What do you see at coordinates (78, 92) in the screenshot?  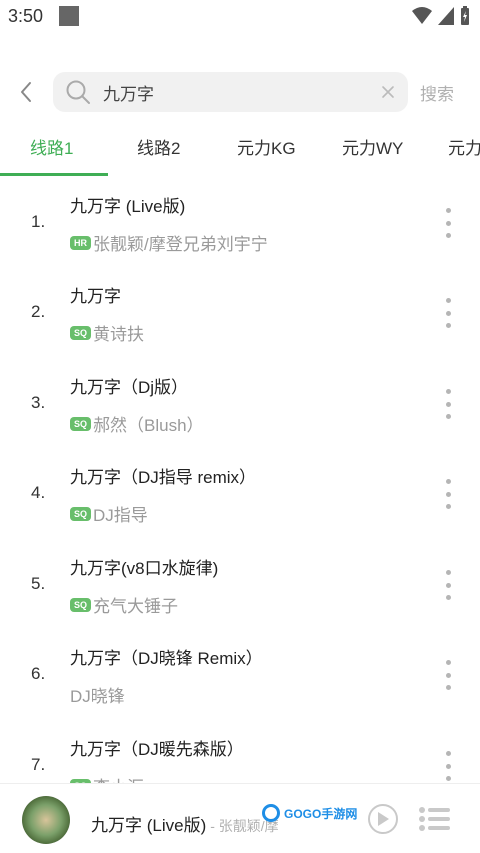 I see `search-icon` at bounding box center [78, 92].